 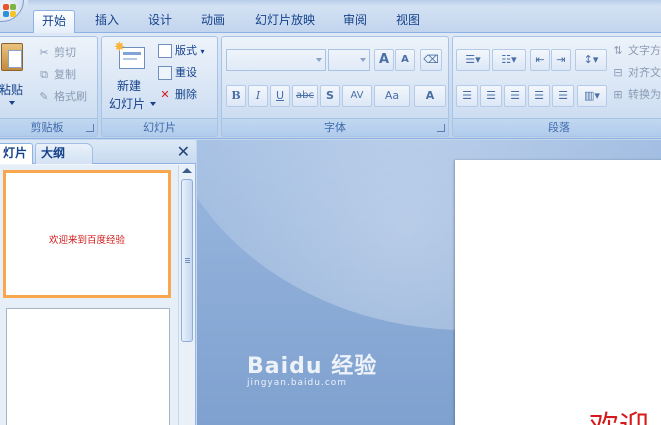 I want to click on align-center-button: ☰, so click(x=491, y=96).